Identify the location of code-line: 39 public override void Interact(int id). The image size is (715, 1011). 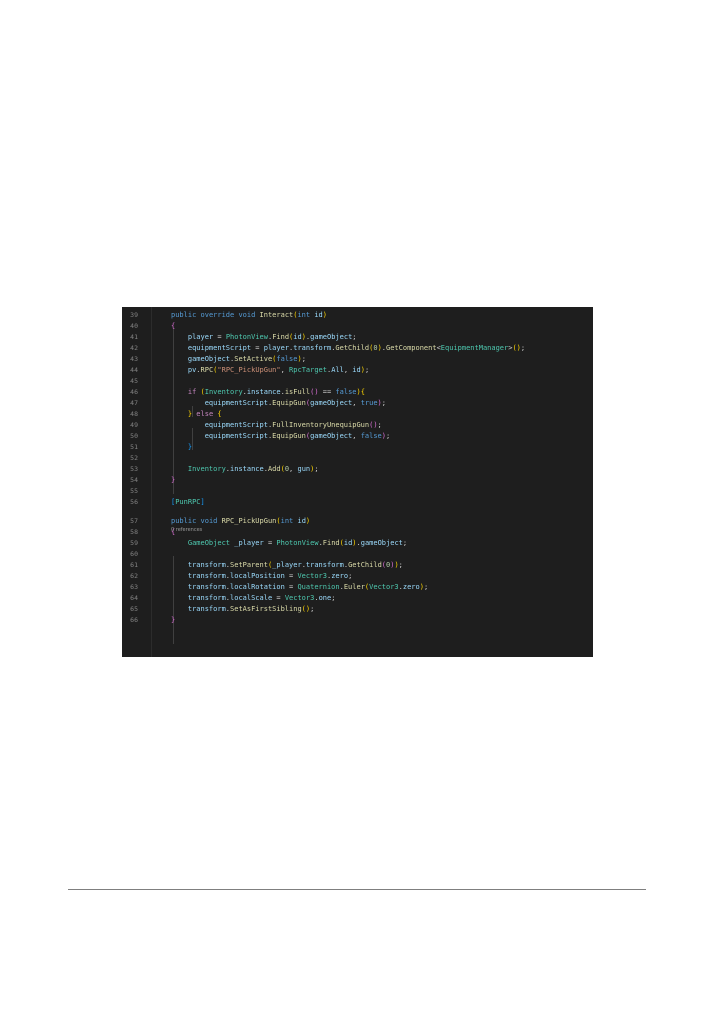
(357, 315).